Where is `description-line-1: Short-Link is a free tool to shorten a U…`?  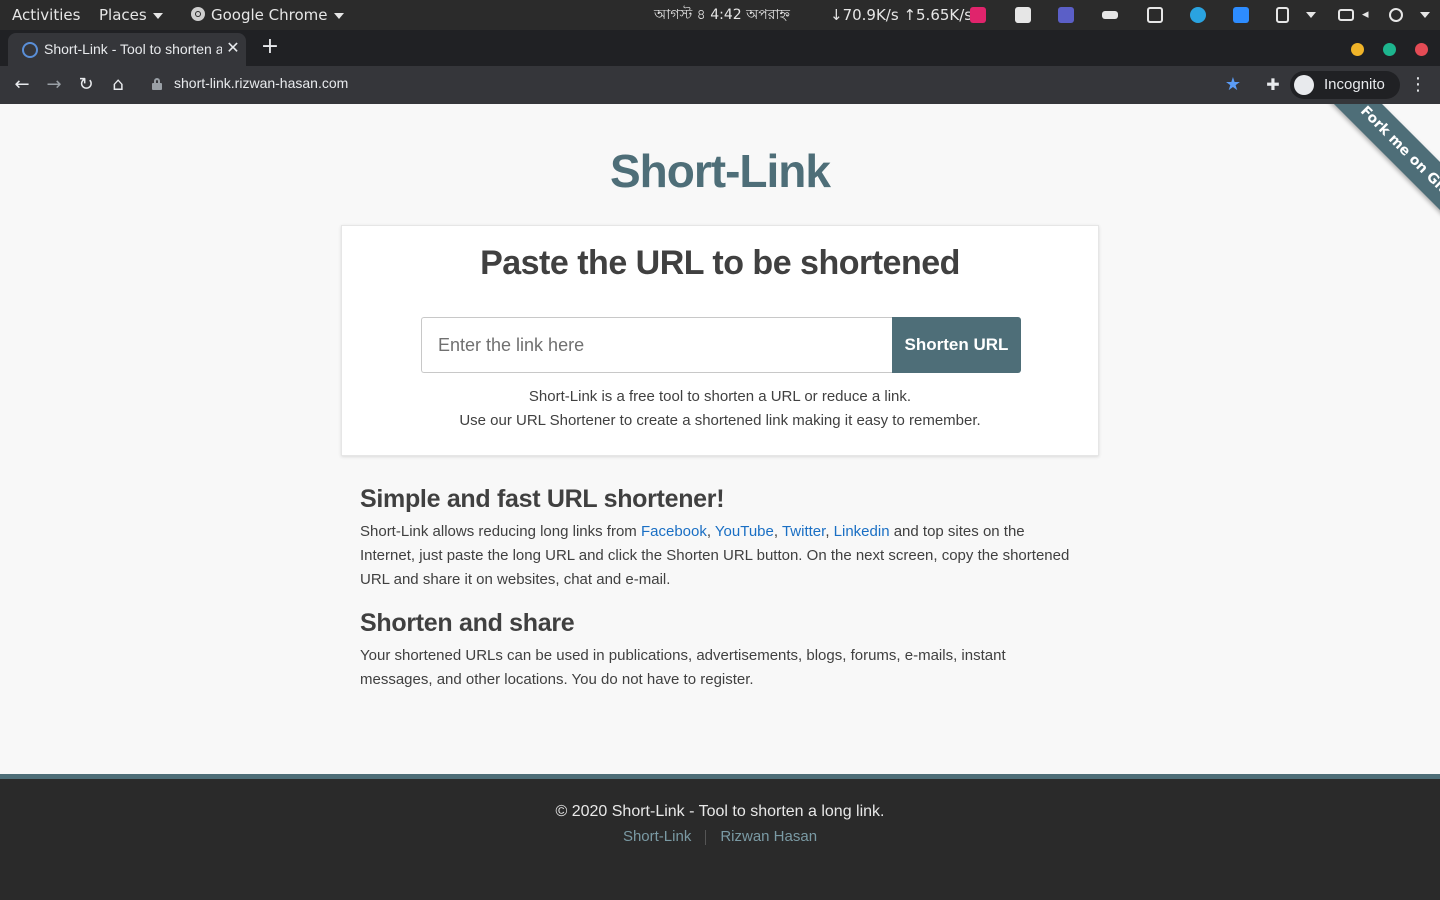
description-line-1: Short-Link is a free tool to shorten a U… is located at coordinates (720, 396).